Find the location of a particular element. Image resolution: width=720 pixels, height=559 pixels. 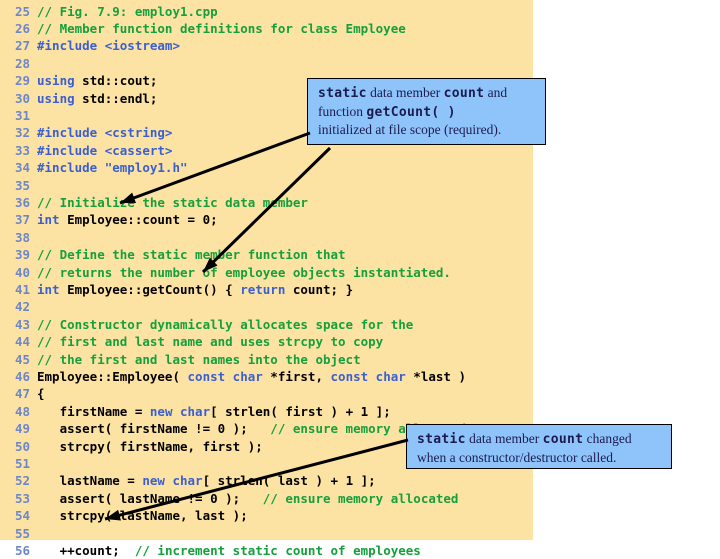

code-line-number: 37 is located at coordinates (22, 220).